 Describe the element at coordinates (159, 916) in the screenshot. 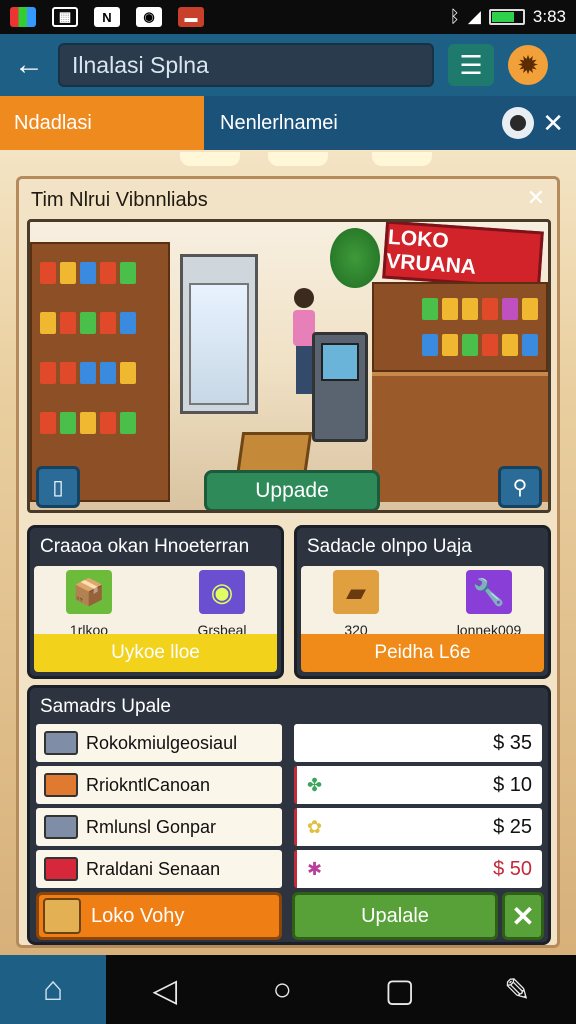

I see `loko-vohy-button: Loko Vohy` at that location.